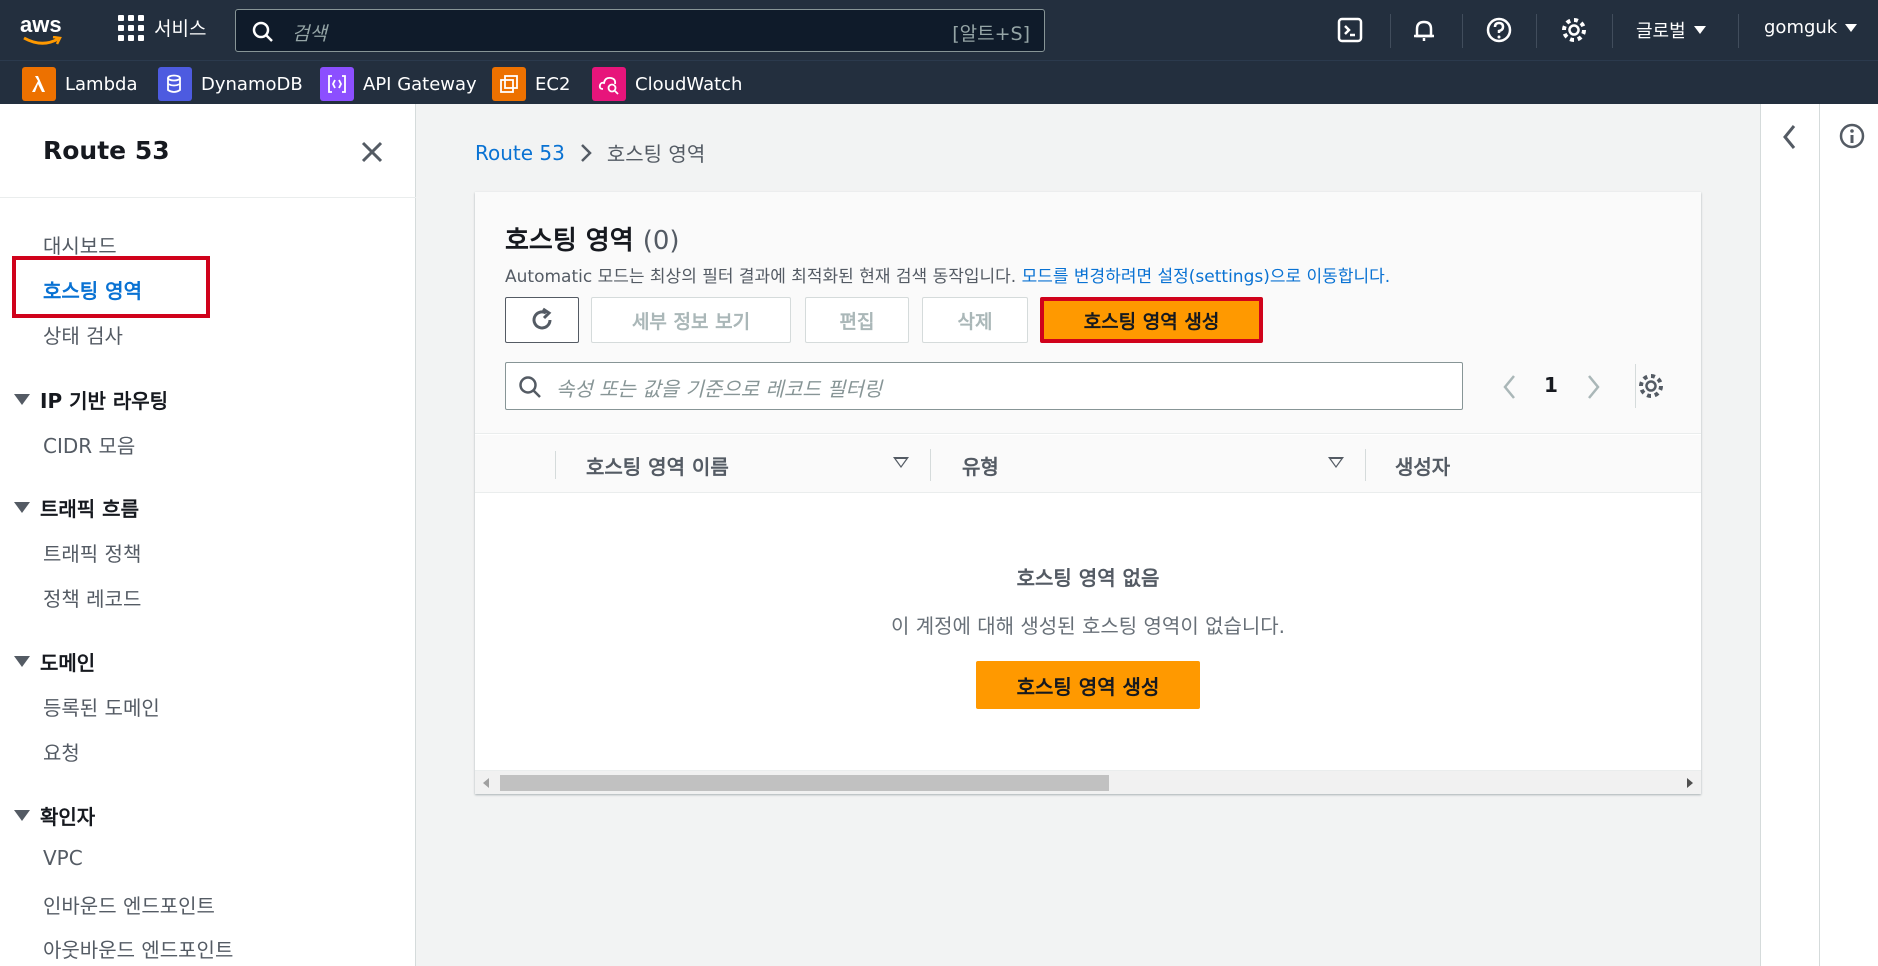 The height and width of the screenshot is (966, 1878). Describe the element at coordinates (106, 150) in the screenshot. I see `sidebar-title: Route 53` at that location.